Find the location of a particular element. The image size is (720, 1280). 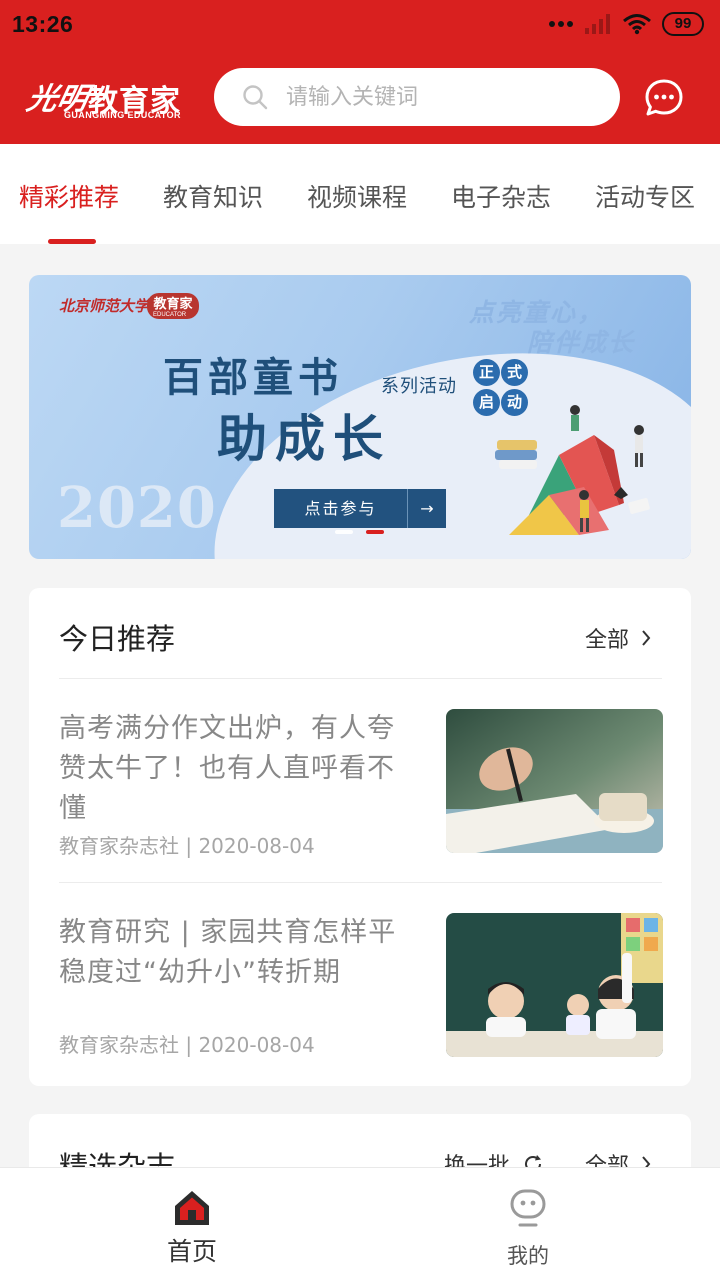

search-icon is located at coordinates (255, 97).